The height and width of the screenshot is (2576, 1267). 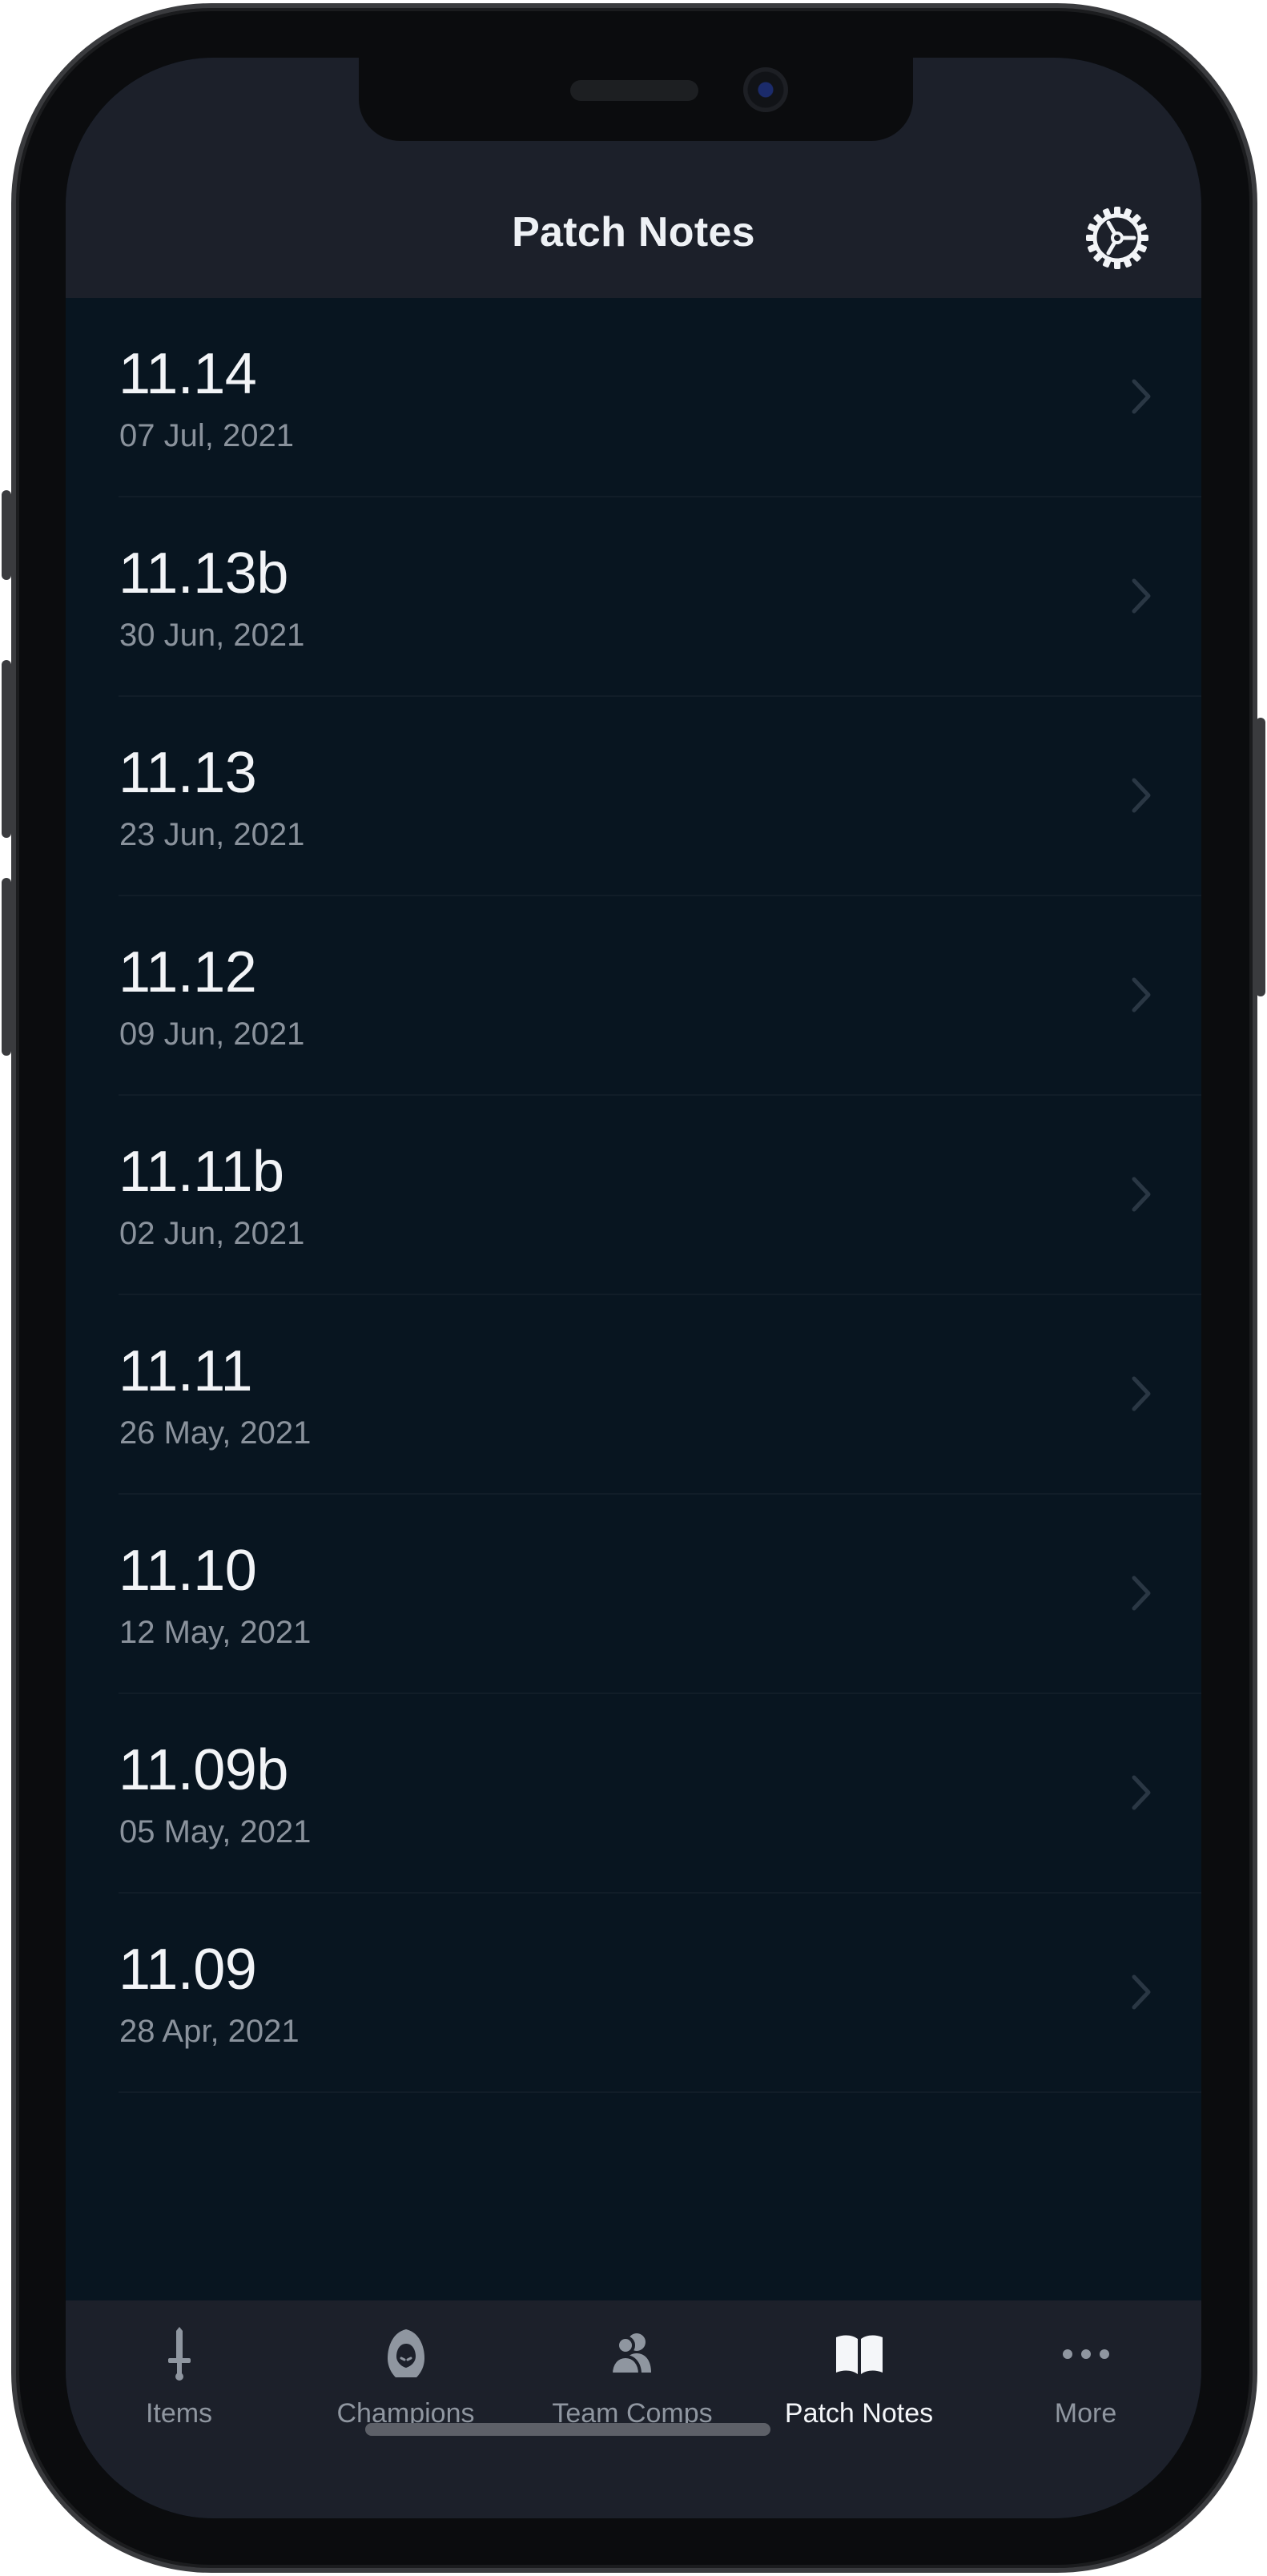 I want to click on patch-date: 28 Apr, 2021, so click(x=209, y=2032).